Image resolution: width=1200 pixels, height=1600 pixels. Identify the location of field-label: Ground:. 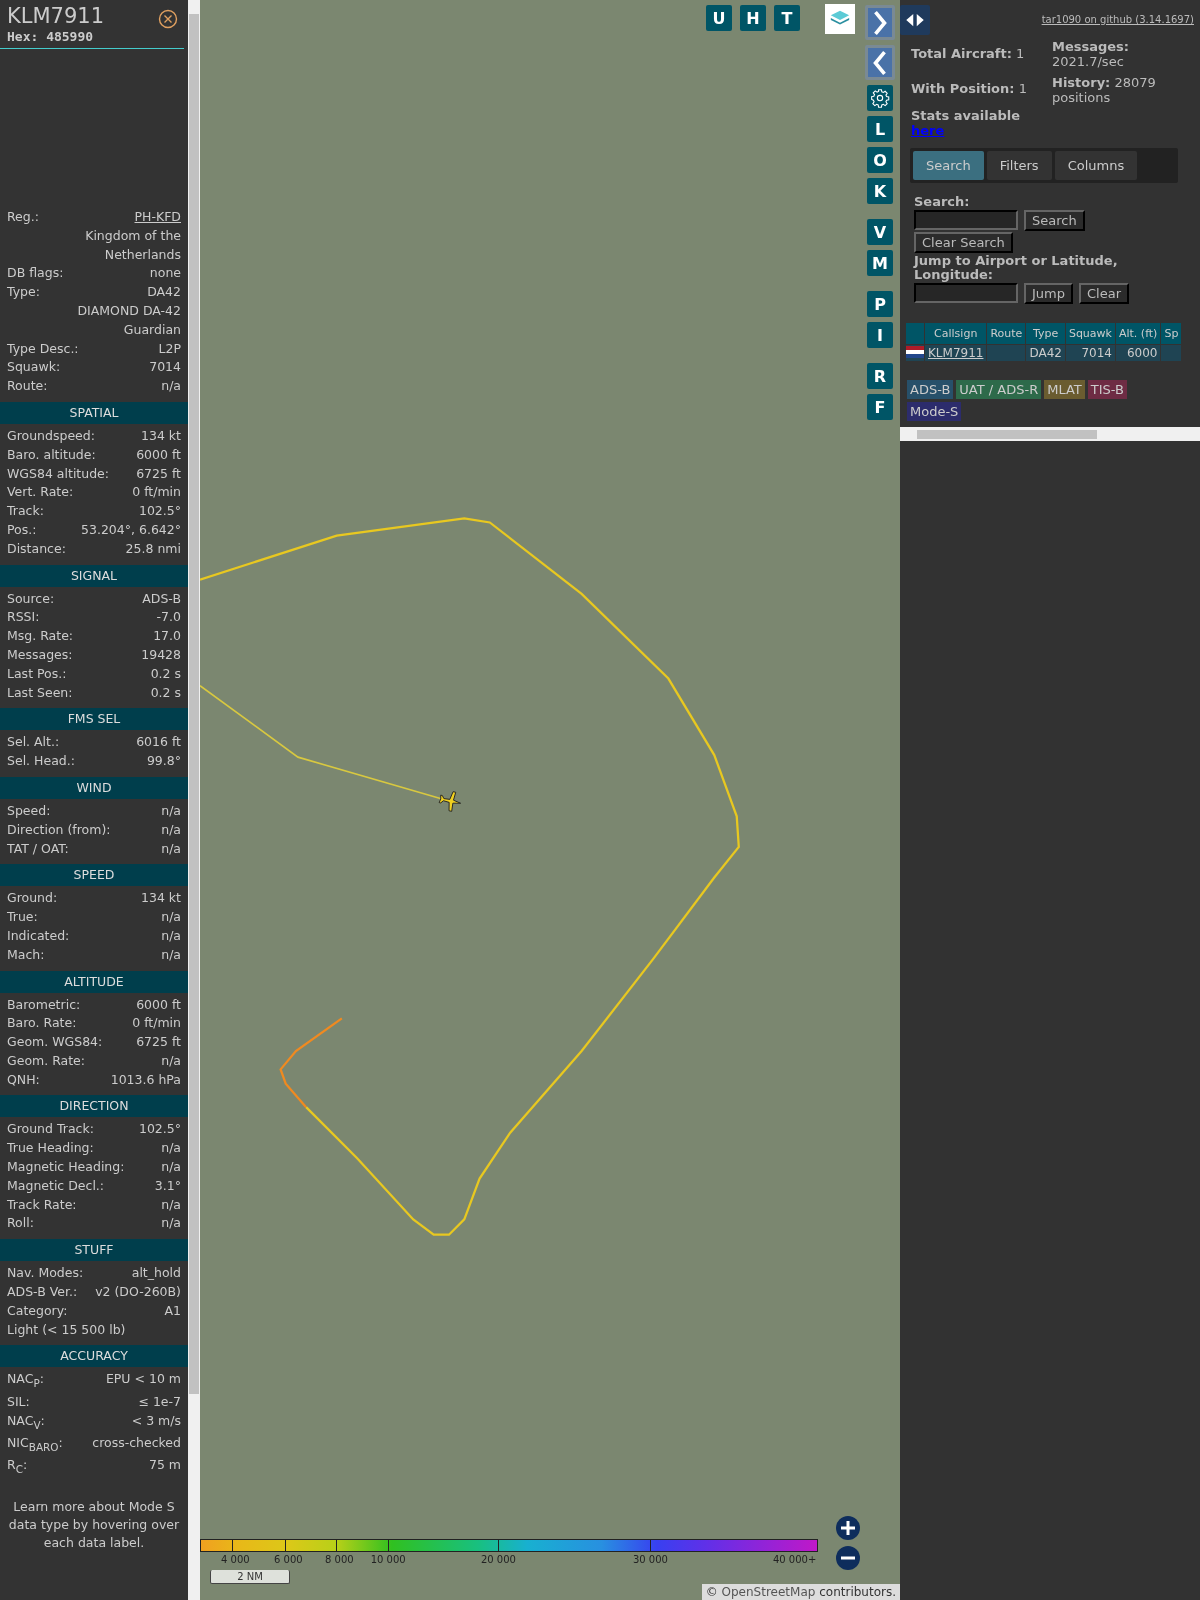
(32, 898).